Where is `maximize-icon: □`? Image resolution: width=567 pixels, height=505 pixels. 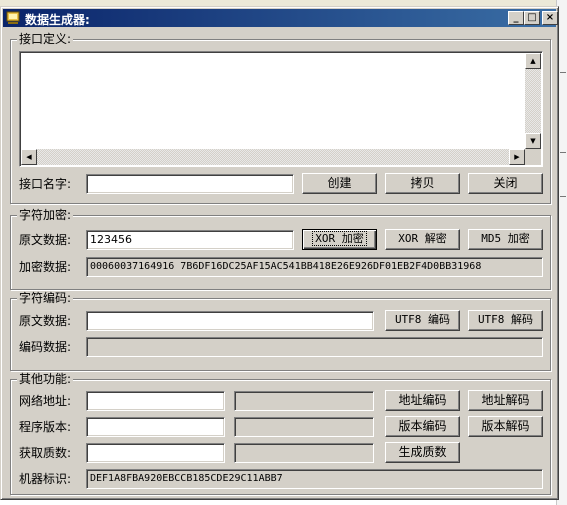 maximize-icon: □ is located at coordinates (532, 17).